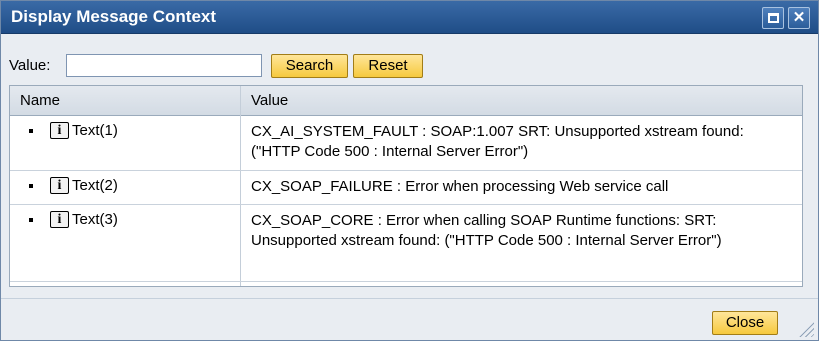  What do you see at coordinates (406, 101) in the screenshot?
I see `table-header: Name Value` at bounding box center [406, 101].